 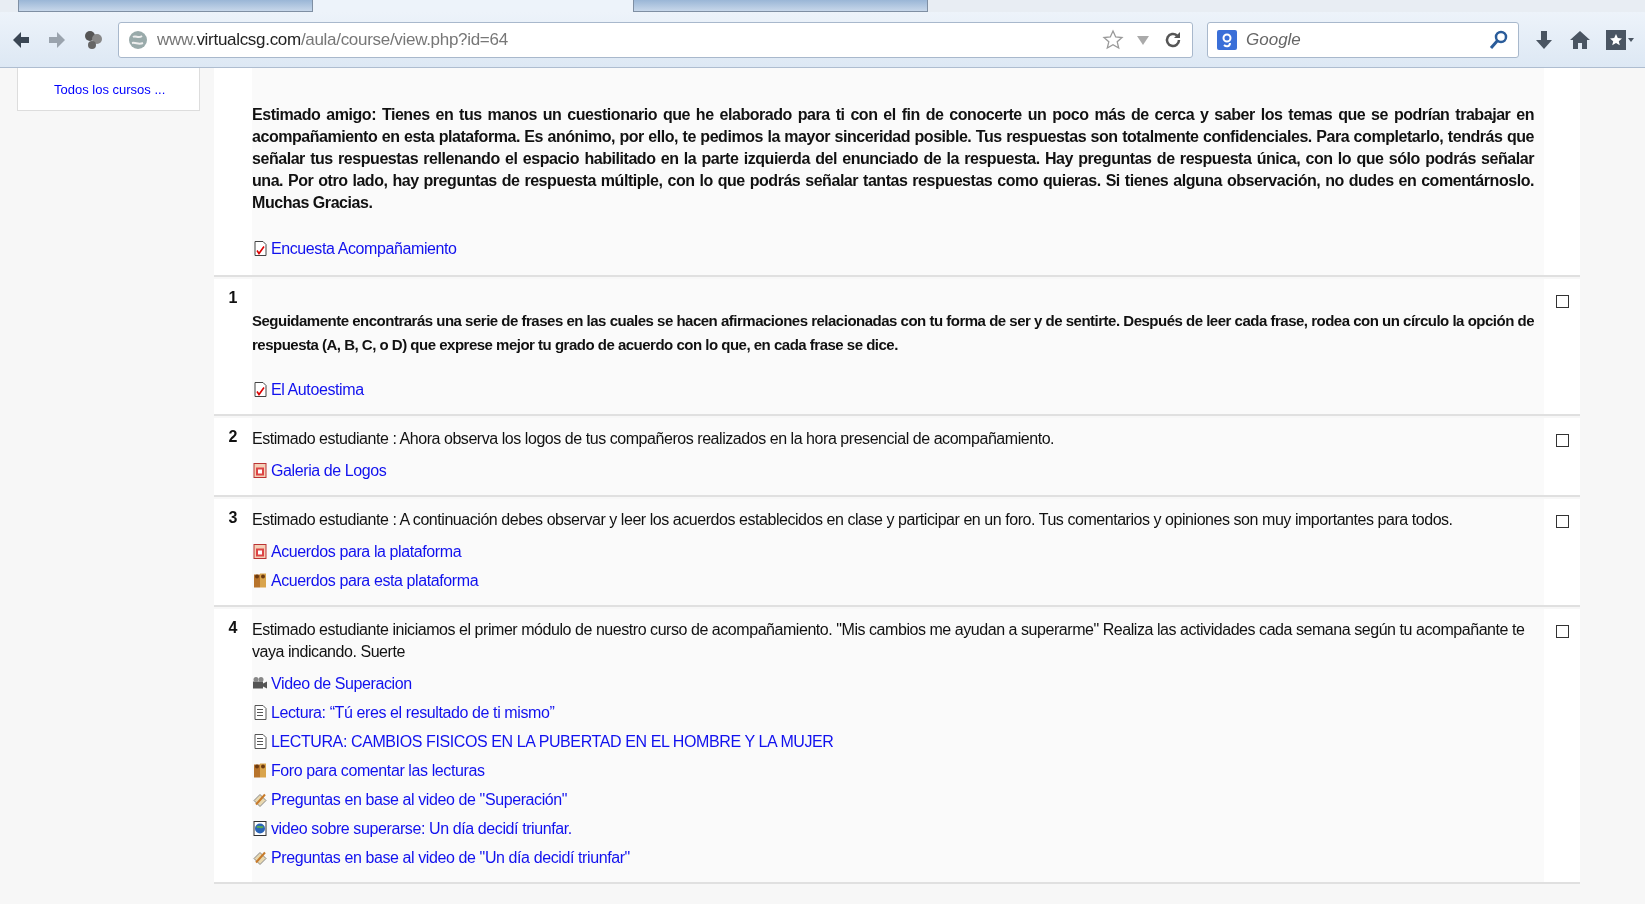 What do you see at coordinates (853, 520) in the screenshot?
I see `section-summary: Estimado estudiante : A continuación debes observar y leer los acuerdos establecidos en clase y participar en un foro. Tus comentarios y opiniones son muy importantes para todos.` at bounding box center [853, 520].